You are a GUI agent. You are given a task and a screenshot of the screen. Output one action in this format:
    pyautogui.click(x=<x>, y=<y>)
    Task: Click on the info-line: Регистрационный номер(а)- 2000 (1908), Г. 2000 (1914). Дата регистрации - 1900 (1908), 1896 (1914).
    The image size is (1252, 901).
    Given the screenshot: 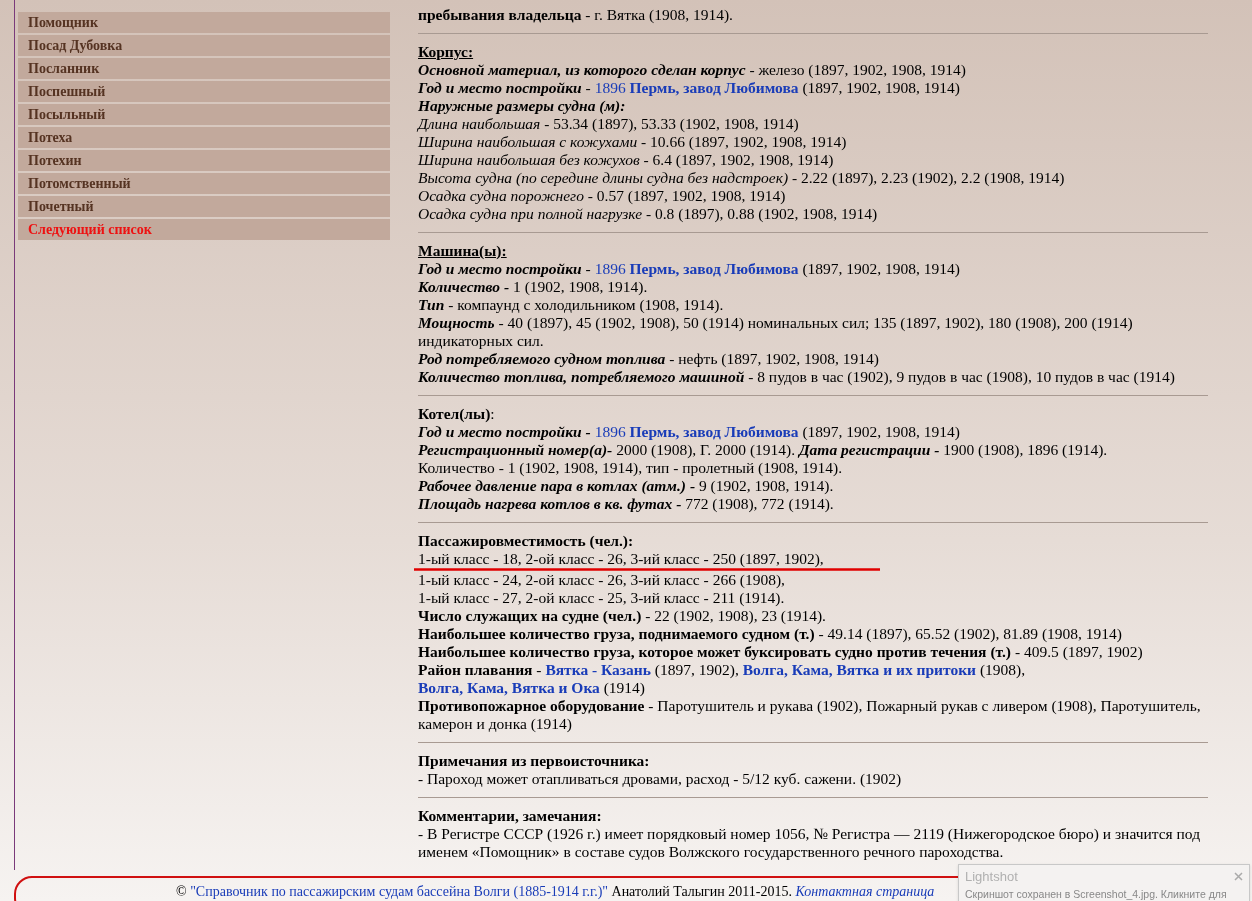 What is the action you would take?
    pyautogui.click(x=763, y=450)
    